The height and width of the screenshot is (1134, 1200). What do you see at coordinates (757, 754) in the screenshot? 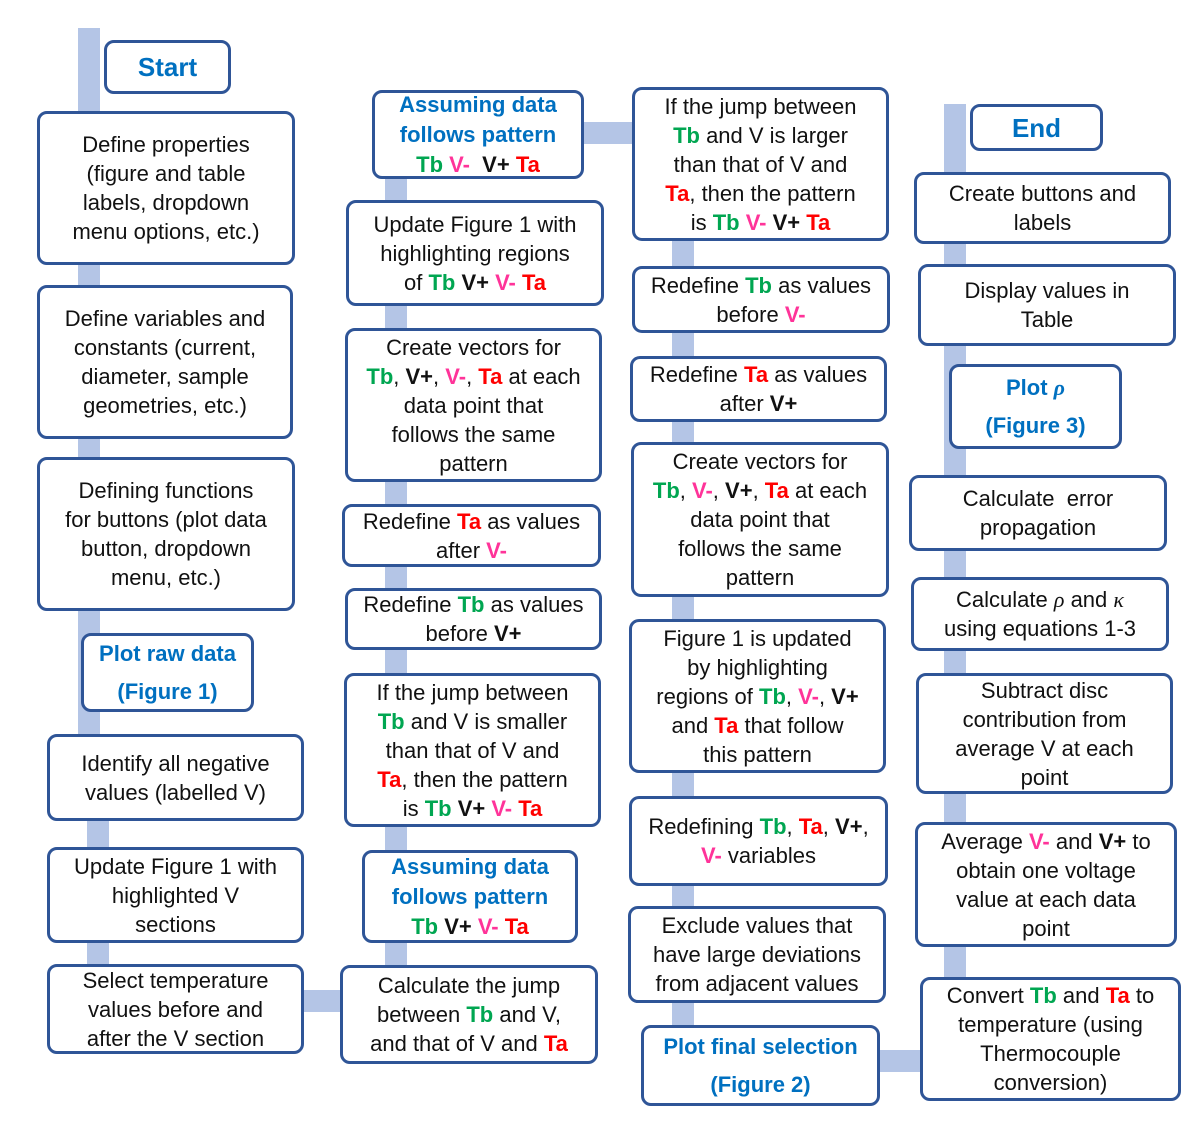
I see `text-segment: this pattern` at bounding box center [757, 754].